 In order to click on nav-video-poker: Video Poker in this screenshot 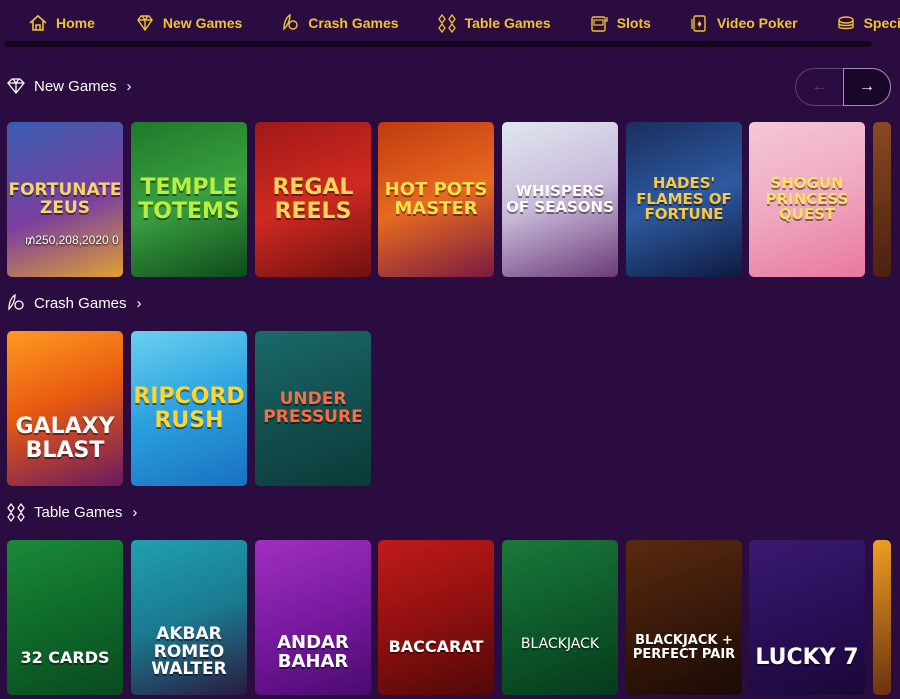, I will do `click(724, 23)`.